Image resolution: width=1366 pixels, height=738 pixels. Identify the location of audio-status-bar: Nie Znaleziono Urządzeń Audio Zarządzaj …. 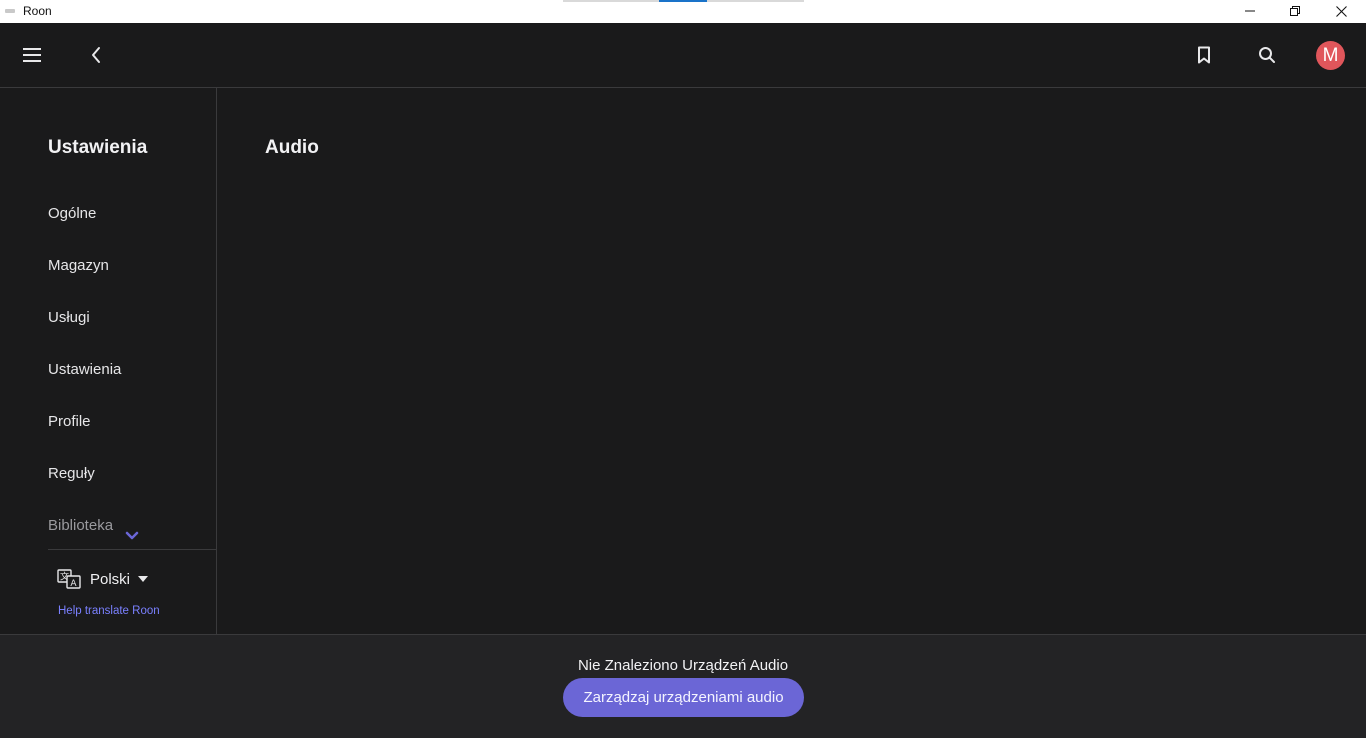
(683, 686).